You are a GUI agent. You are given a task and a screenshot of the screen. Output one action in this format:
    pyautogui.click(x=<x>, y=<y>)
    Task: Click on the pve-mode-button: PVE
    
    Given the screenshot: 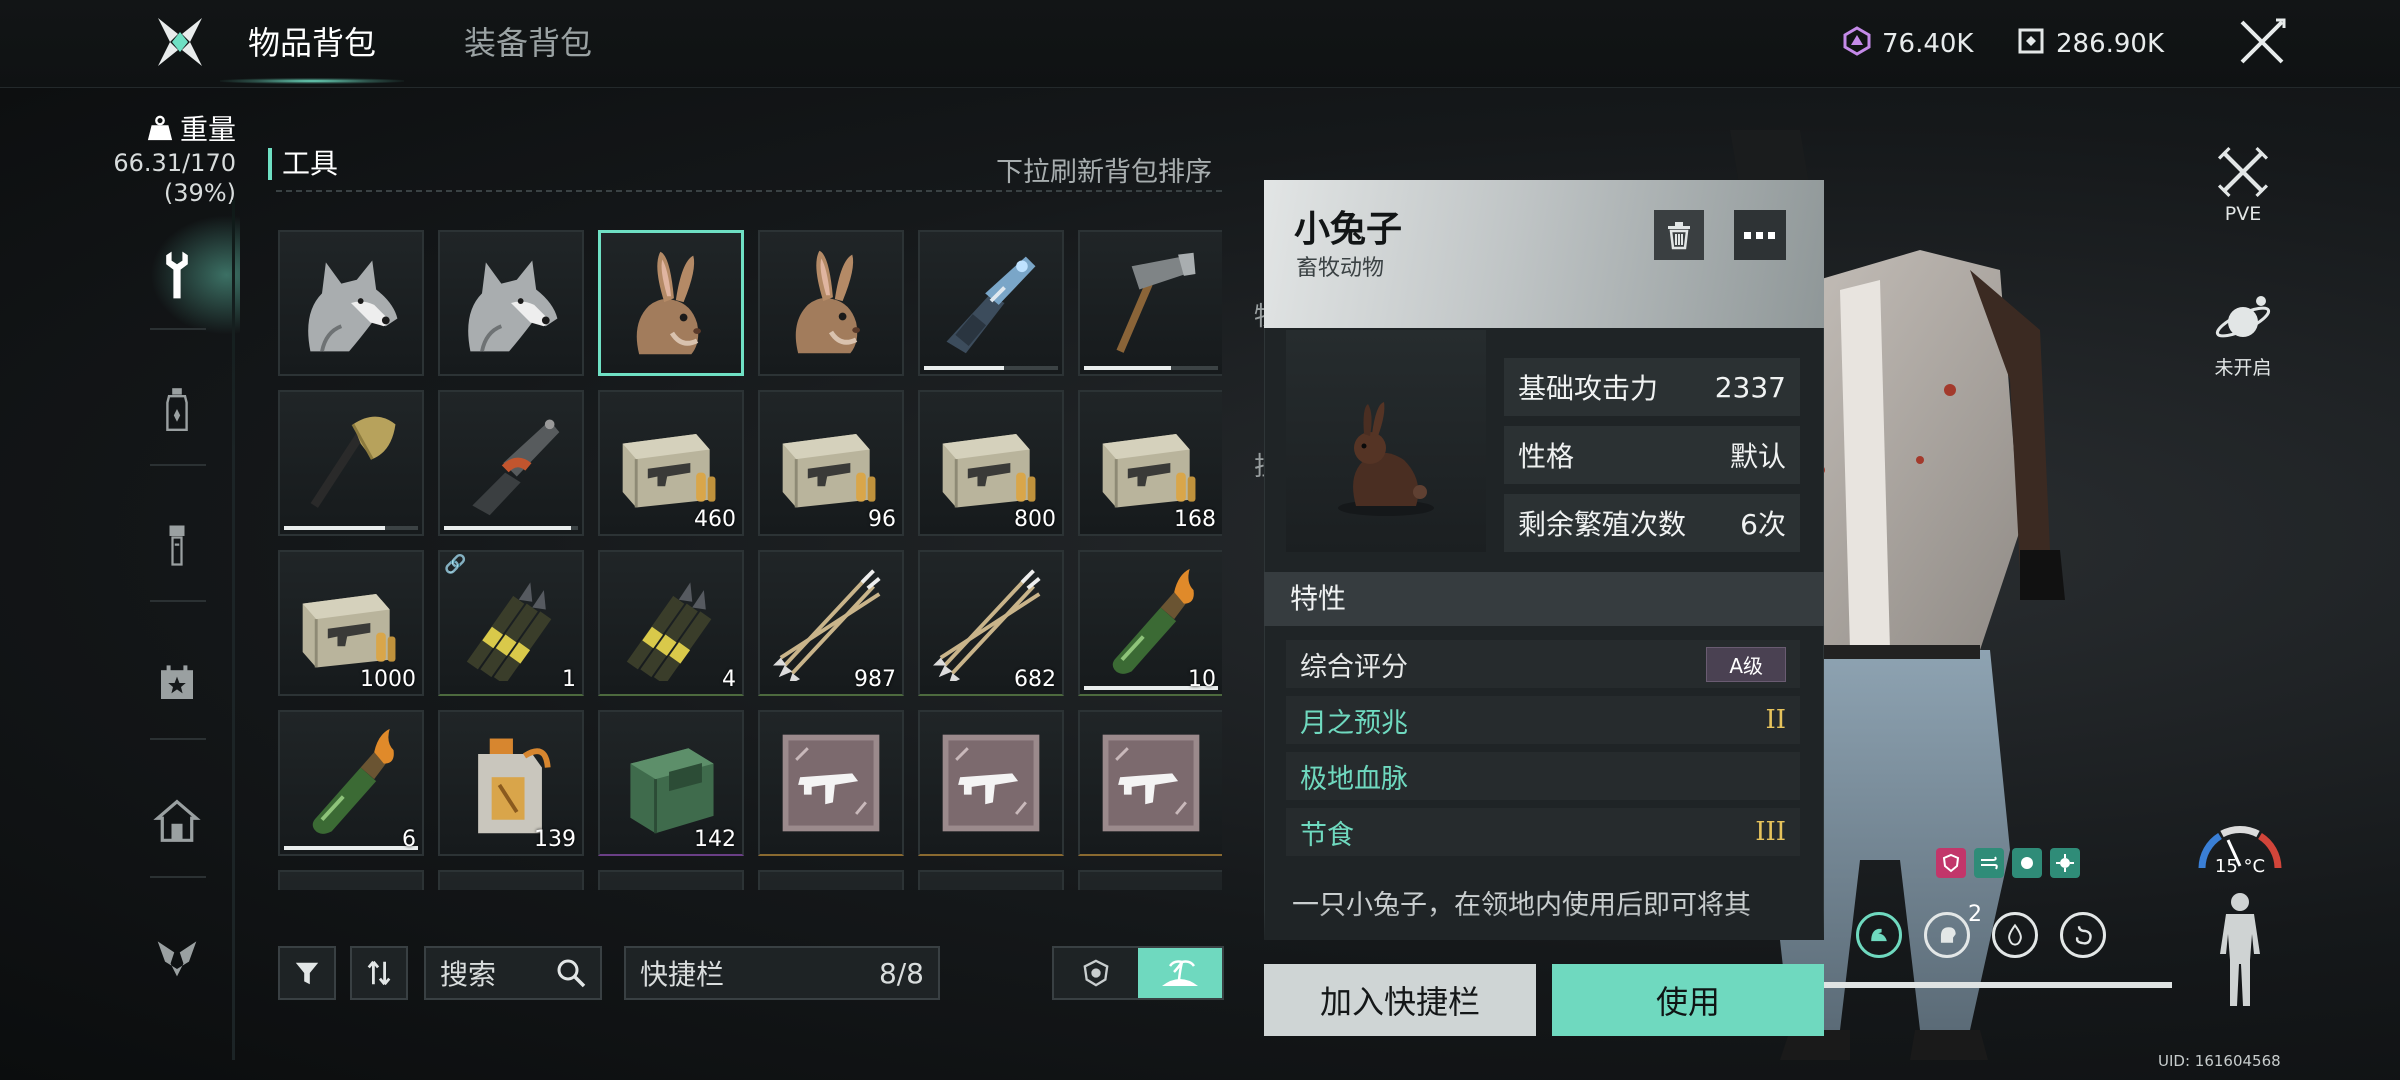 What is the action you would take?
    pyautogui.click(x=2243, y=185)
    